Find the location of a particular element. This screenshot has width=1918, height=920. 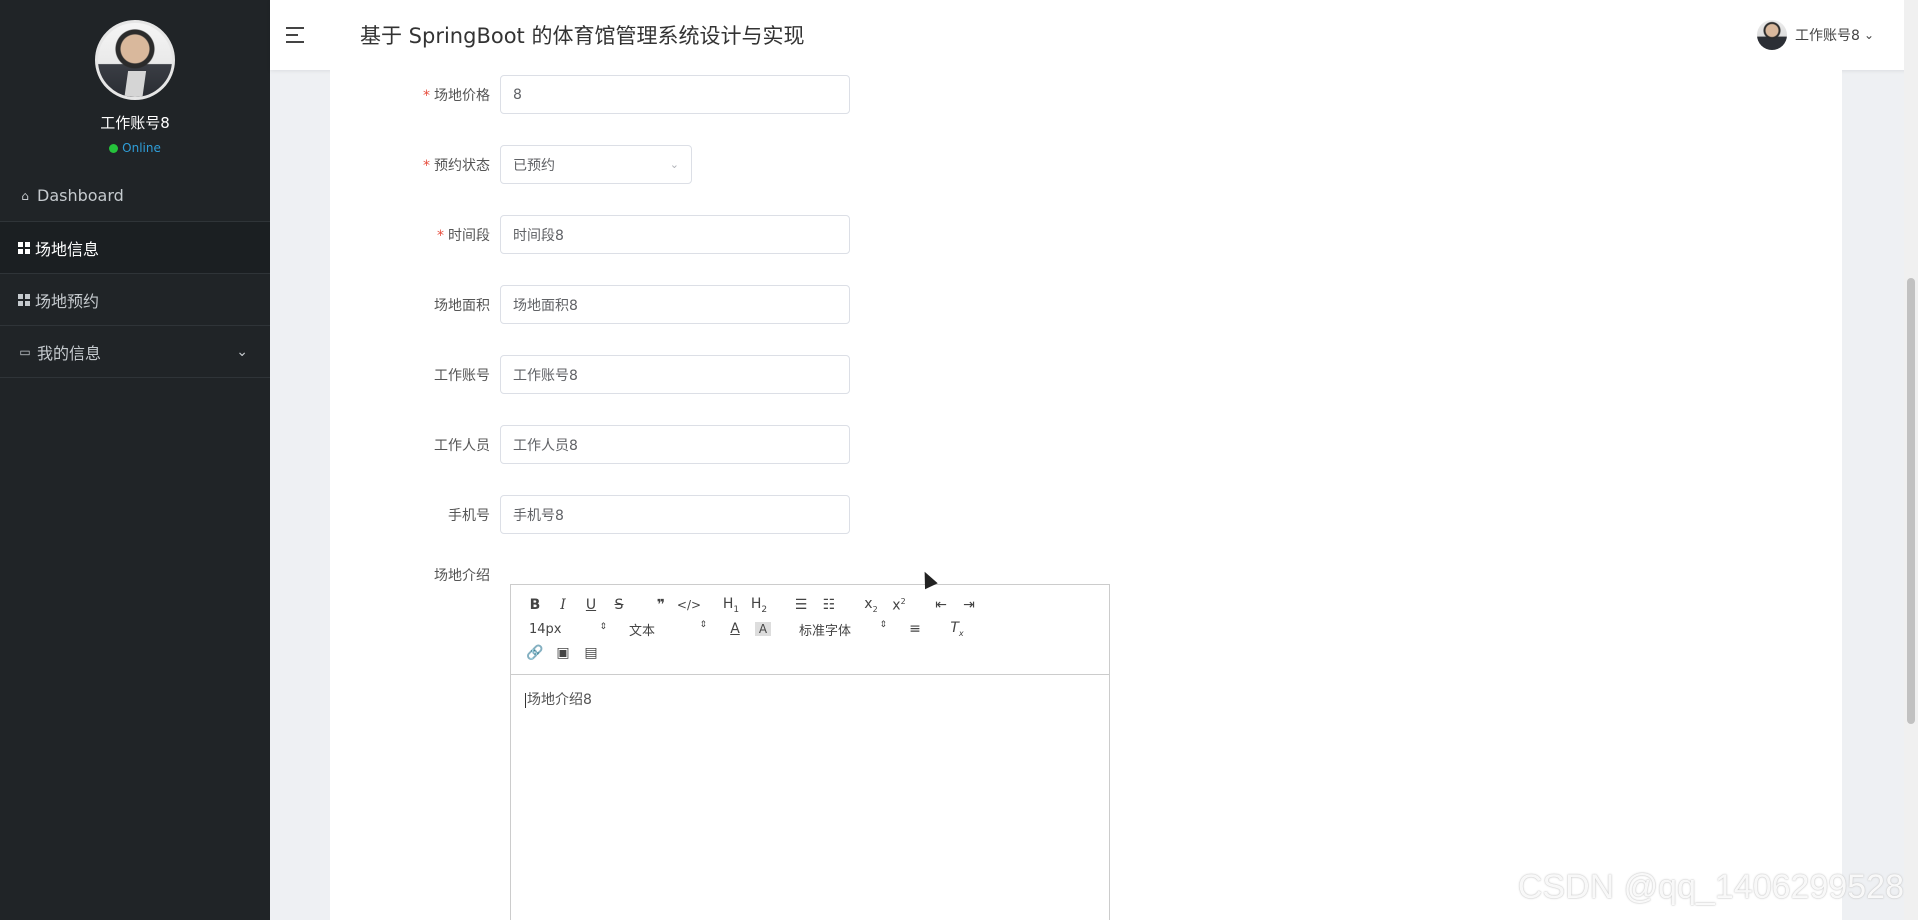

user-menu-name: 工作账号8 is located at coordinates (1827, 36).